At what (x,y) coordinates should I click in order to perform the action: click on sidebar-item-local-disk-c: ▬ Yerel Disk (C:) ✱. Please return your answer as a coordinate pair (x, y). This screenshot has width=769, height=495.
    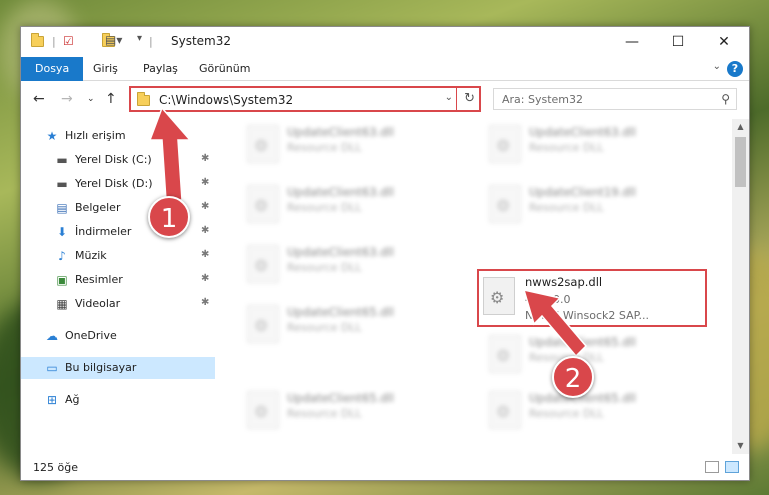
    Looking at the image, I should click on (118, 160).